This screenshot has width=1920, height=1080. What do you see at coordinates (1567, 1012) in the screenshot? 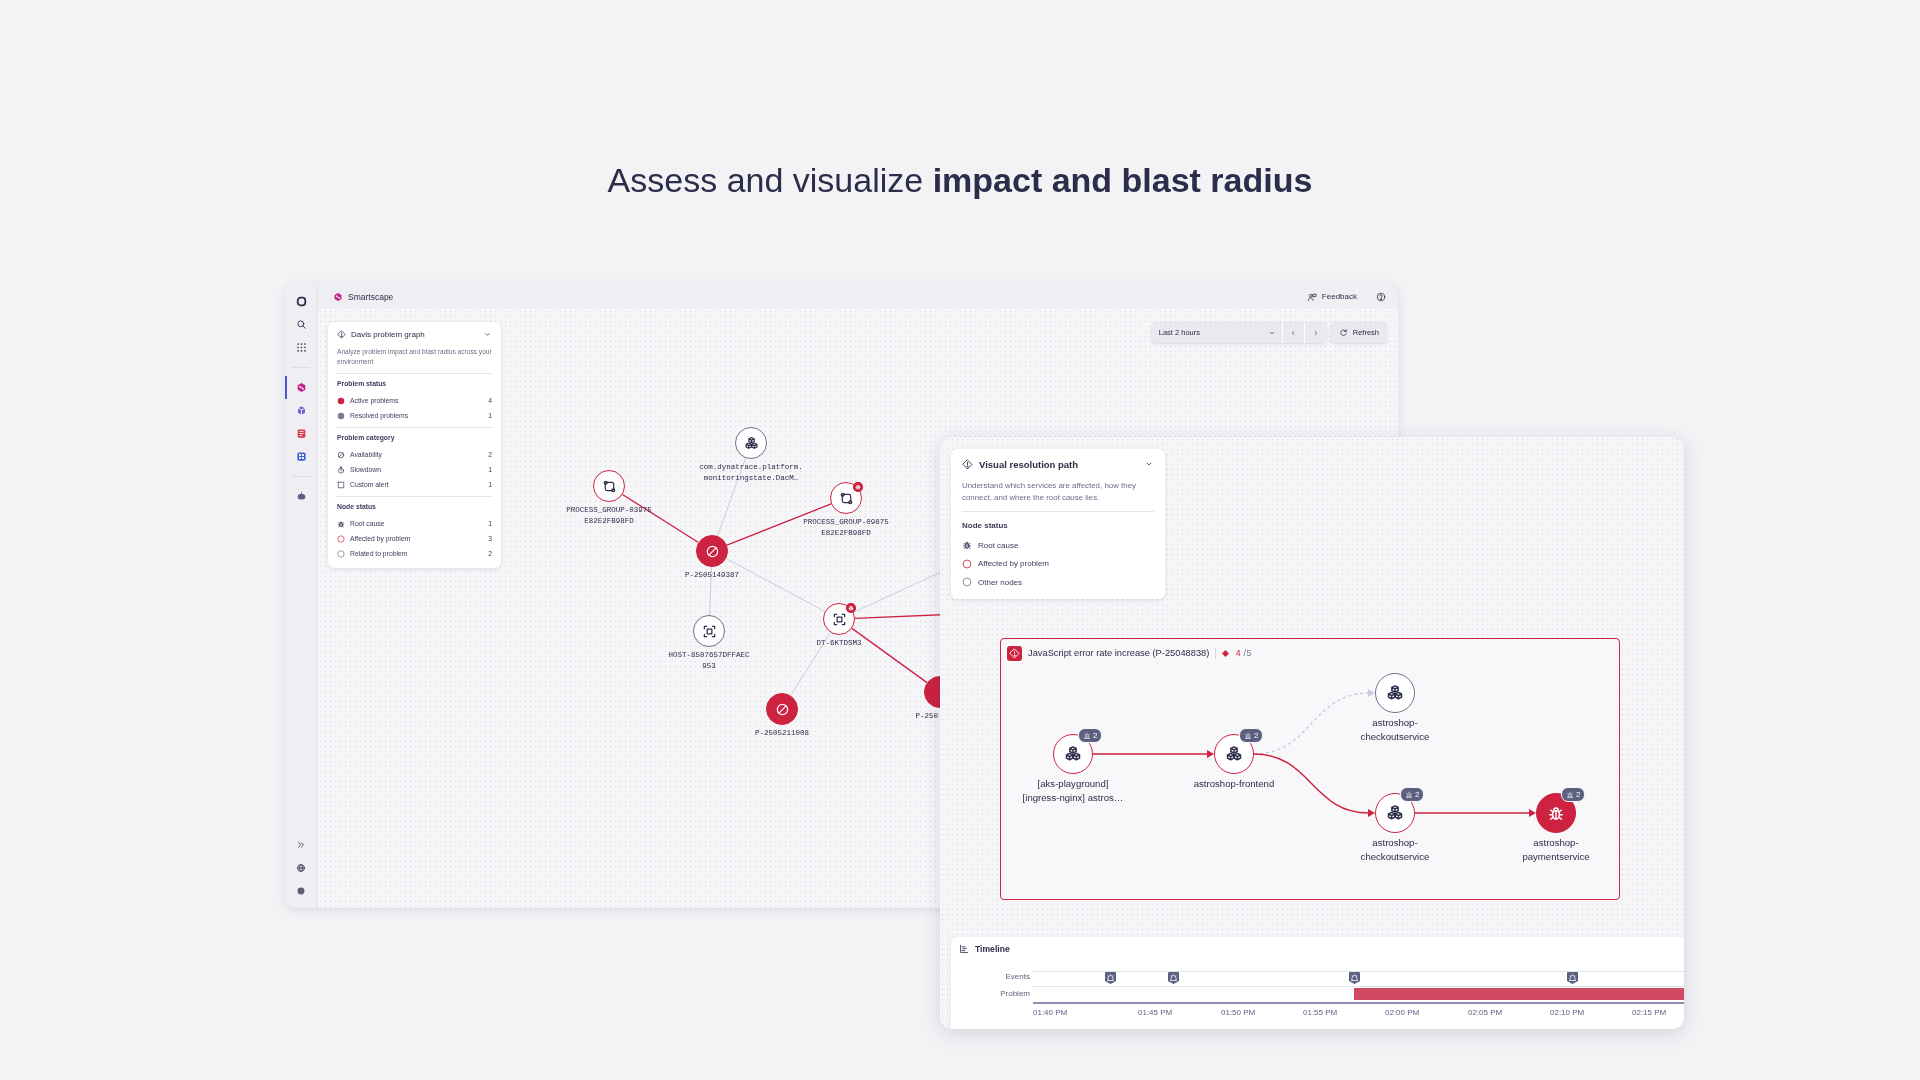
I see `tick-label: 02:10 PM` at bounding box center [1567, 1012].